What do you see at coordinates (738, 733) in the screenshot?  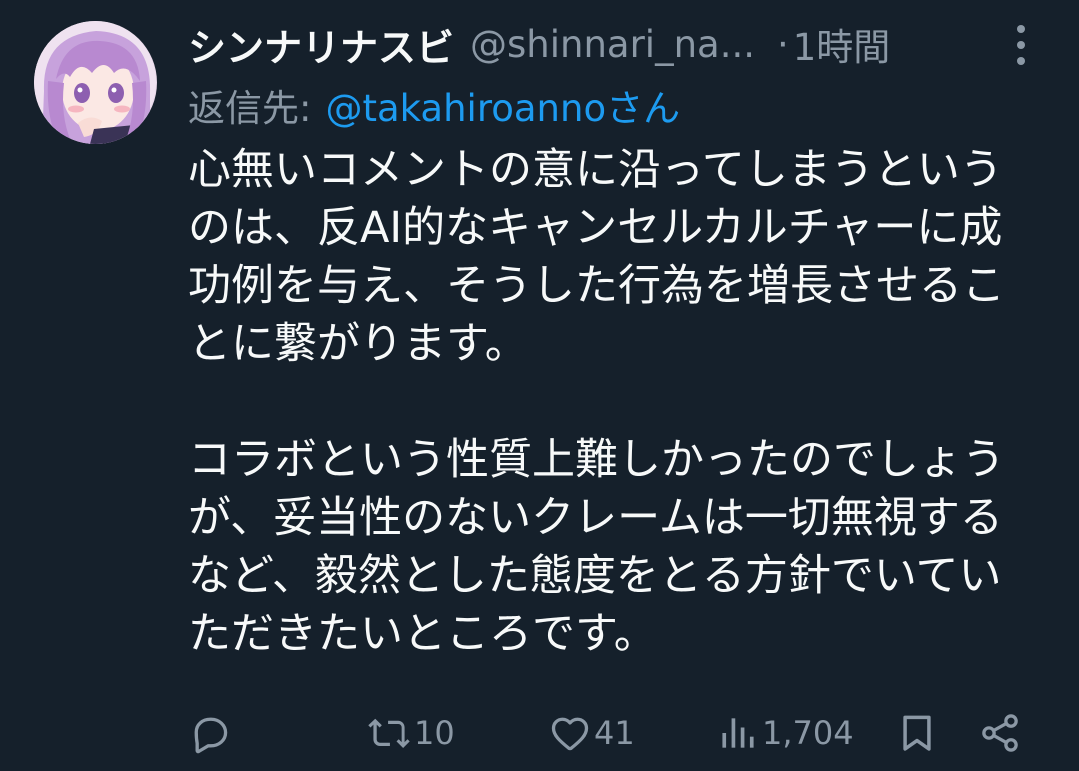 I see `views-bar-chart-icon` at bounding box center [738, 733].